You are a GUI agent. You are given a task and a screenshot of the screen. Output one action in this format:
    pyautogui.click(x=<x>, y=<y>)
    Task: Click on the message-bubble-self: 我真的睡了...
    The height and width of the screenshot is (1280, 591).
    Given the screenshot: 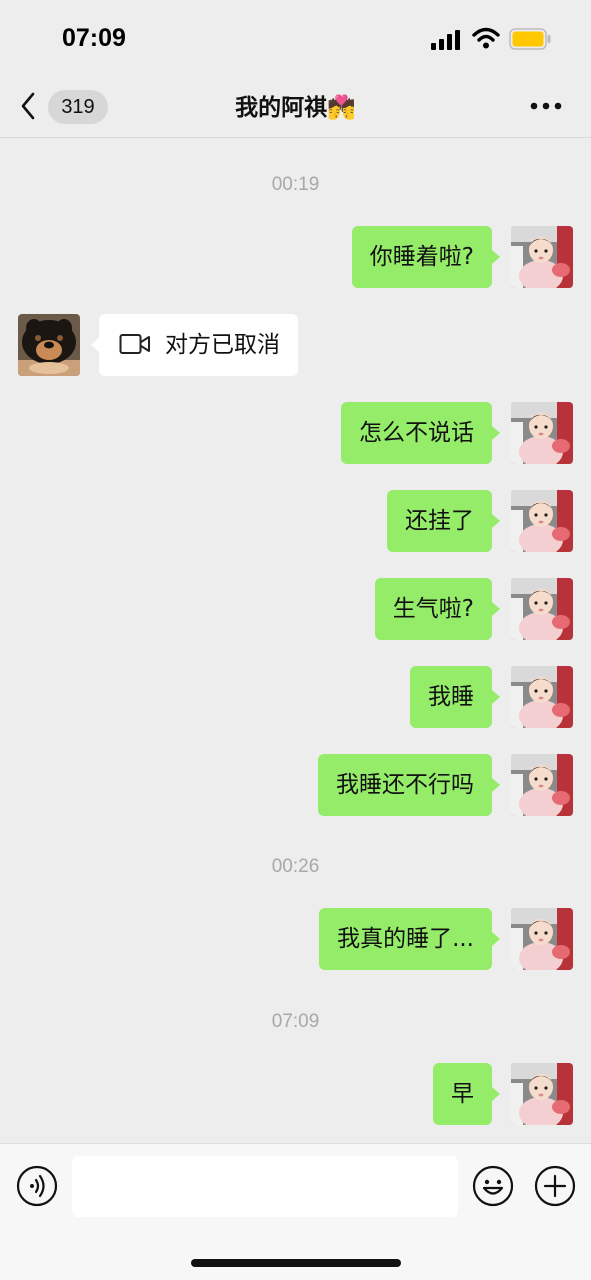 What is the action you would take?
    pyautogui.click(x=409, y=939)
    